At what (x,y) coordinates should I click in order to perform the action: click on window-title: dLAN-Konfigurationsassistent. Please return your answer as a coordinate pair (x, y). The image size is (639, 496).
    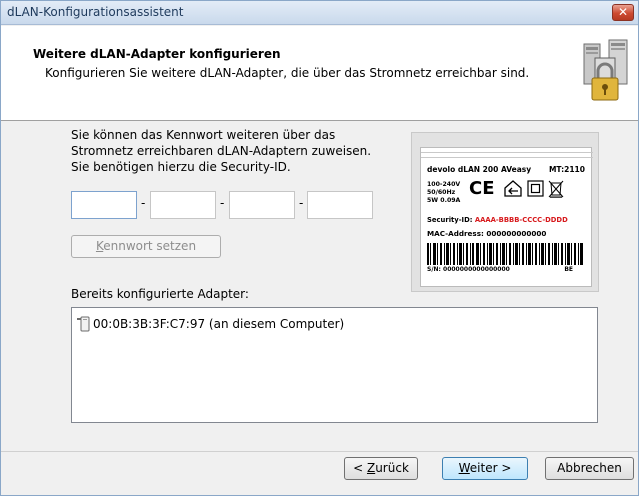
    Looking at the image, I should click on (95, 12).